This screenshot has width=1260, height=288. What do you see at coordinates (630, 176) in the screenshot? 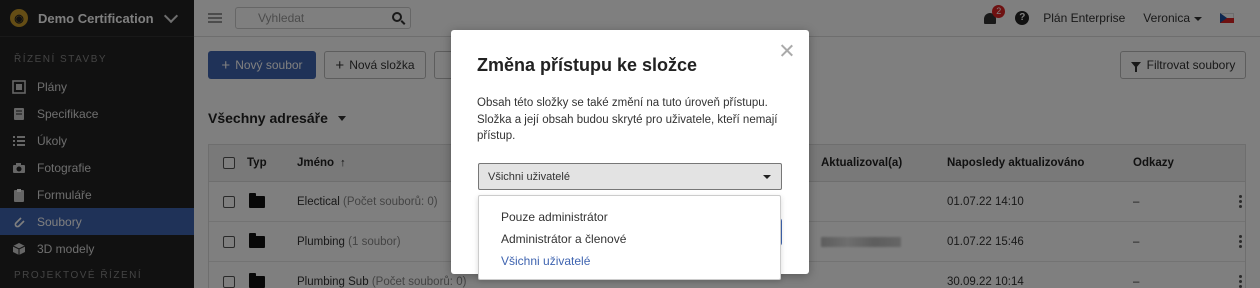
I see `access-level-select: Všichni uživatelé` at bounding box center [630, 176].